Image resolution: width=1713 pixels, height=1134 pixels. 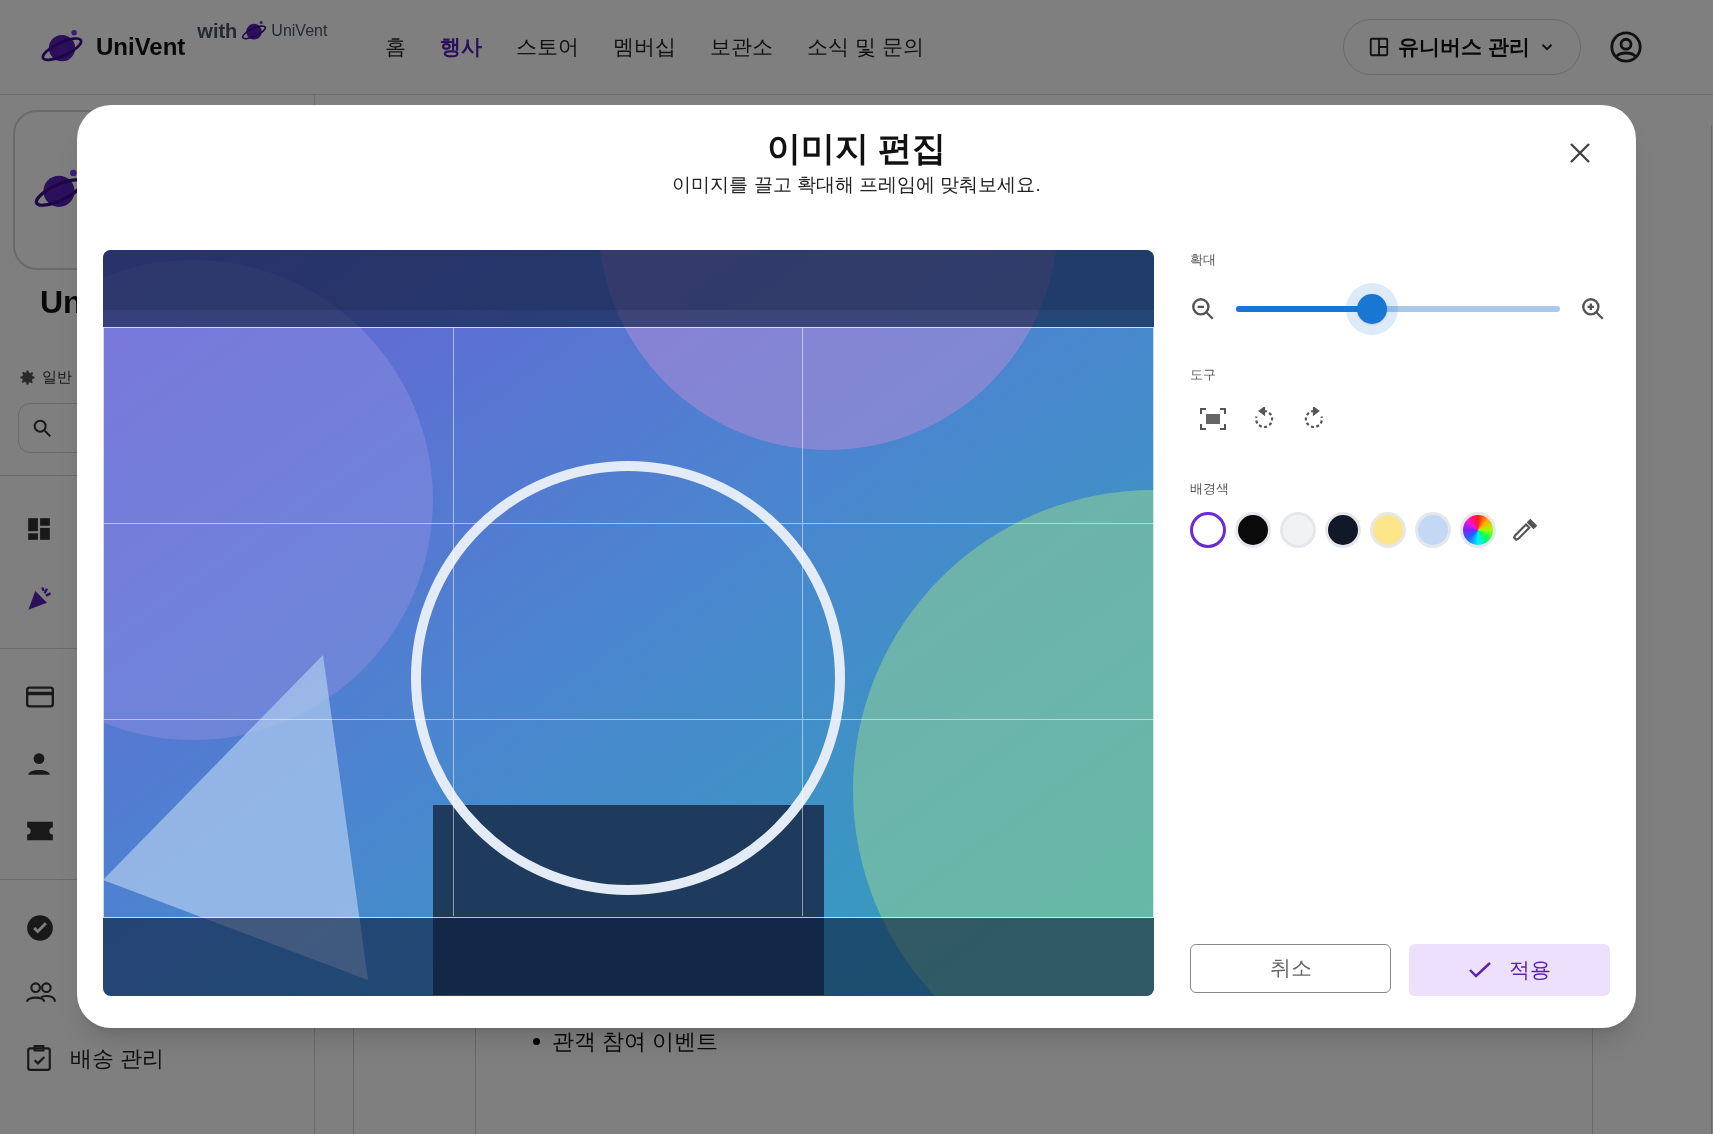 I want to click on apply-button: 적용, so click(x=1509, y=969).